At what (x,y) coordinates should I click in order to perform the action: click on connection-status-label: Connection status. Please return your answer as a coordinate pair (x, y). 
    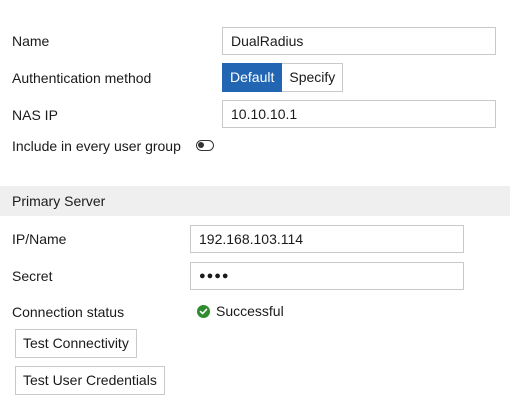
    Looking at the image, I should click on (68, 312).